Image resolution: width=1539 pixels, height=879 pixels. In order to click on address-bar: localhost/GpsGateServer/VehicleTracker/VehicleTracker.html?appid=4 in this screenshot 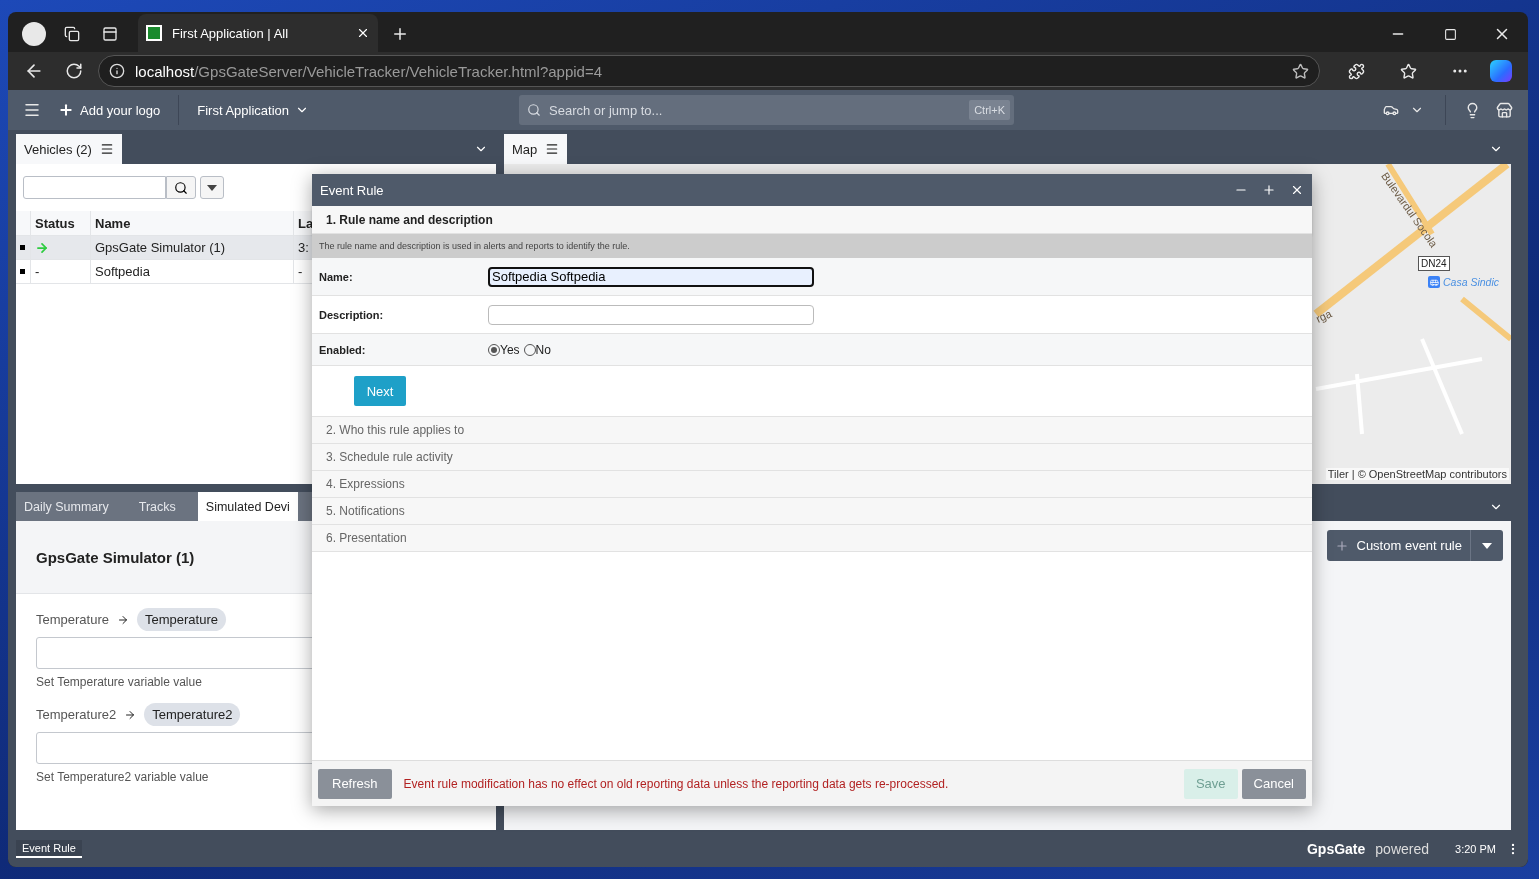, I will do `click(709, 71)`.